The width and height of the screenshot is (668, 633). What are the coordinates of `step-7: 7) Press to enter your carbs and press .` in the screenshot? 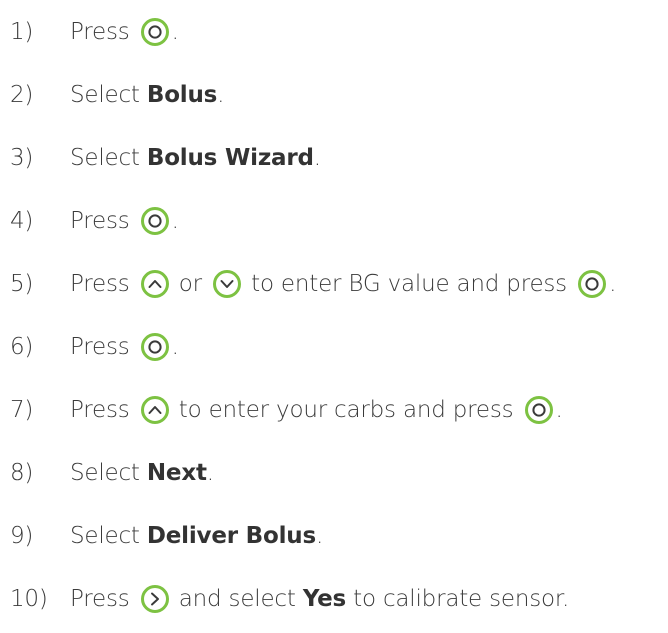 It's located at (286, 410).